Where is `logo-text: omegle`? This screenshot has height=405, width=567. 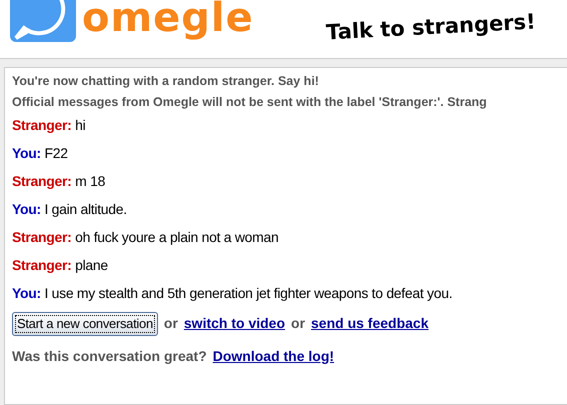 logo-text: omegle is located at coordinates (168, 20).